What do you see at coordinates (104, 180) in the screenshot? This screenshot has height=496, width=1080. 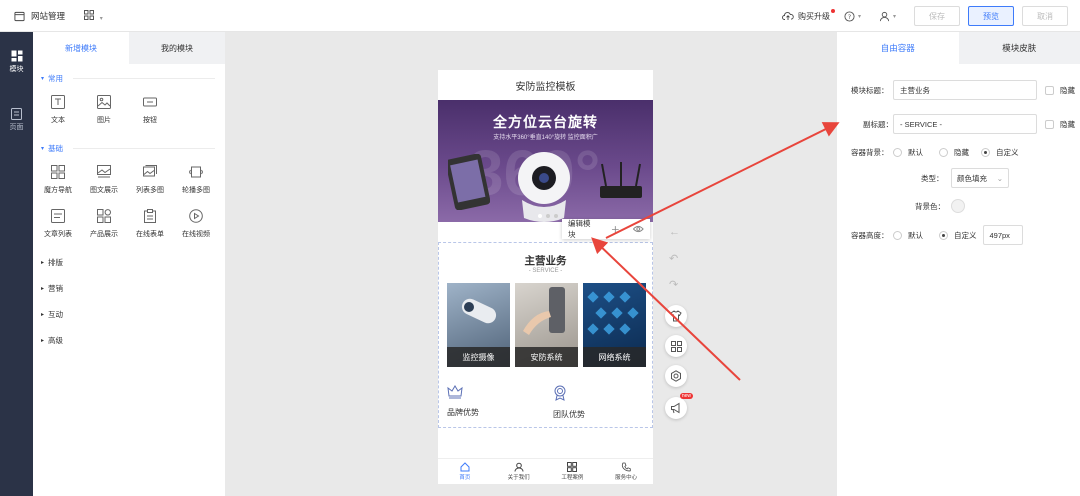 I see `module-image-text: 图文展示` at bounding box center [104, 180].